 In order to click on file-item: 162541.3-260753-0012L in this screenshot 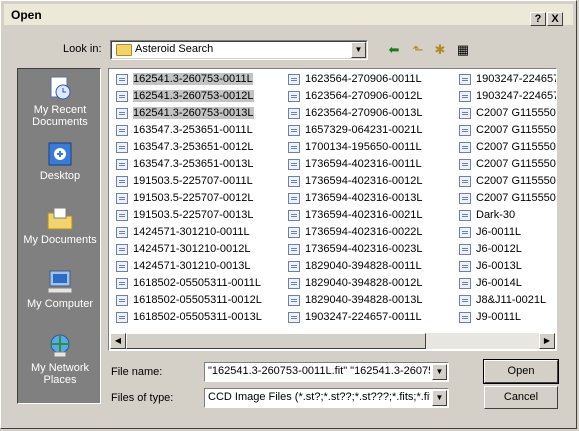, I will do `click(187, 96)`.